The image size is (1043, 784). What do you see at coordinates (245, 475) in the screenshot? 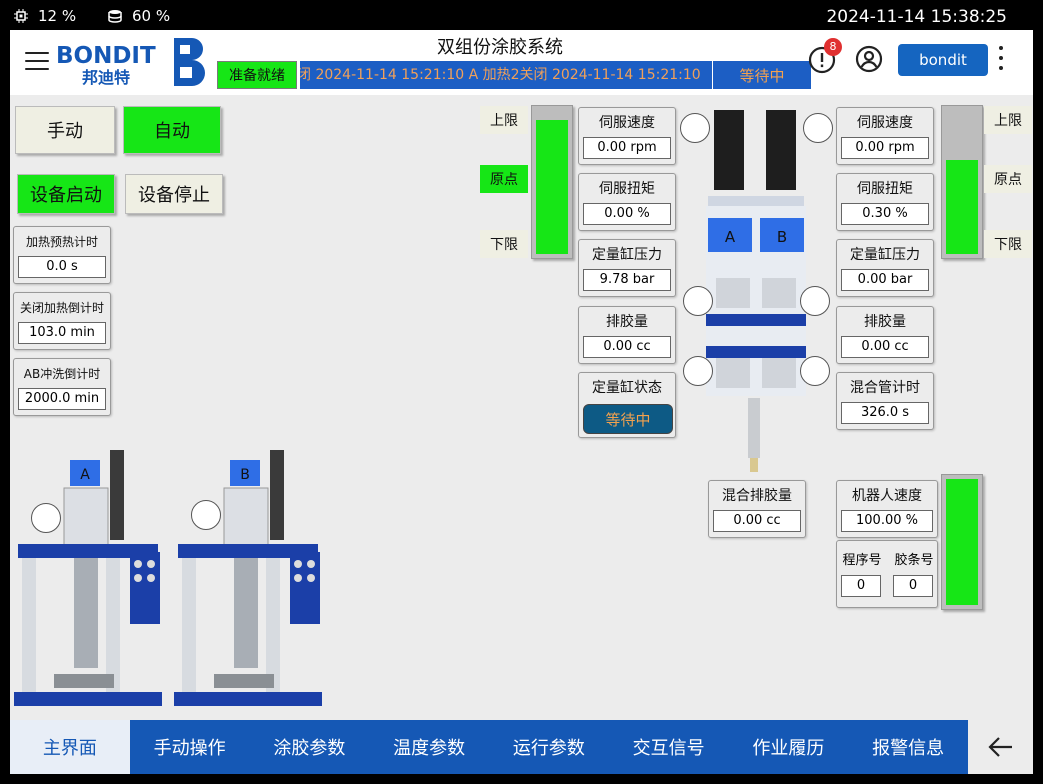
I see `pump-b-label: B` at bounding box center [245, 475].